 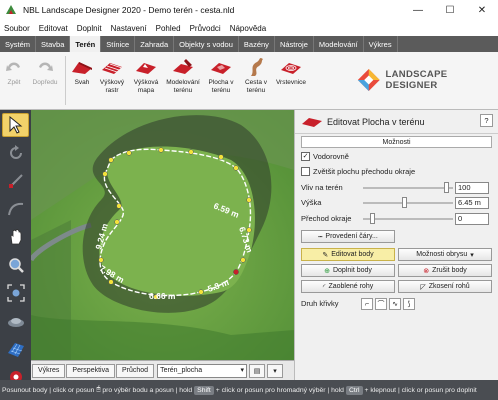 I want to click on panel-title: Editovat Plocha v terénu, so click(x=376, y=121).